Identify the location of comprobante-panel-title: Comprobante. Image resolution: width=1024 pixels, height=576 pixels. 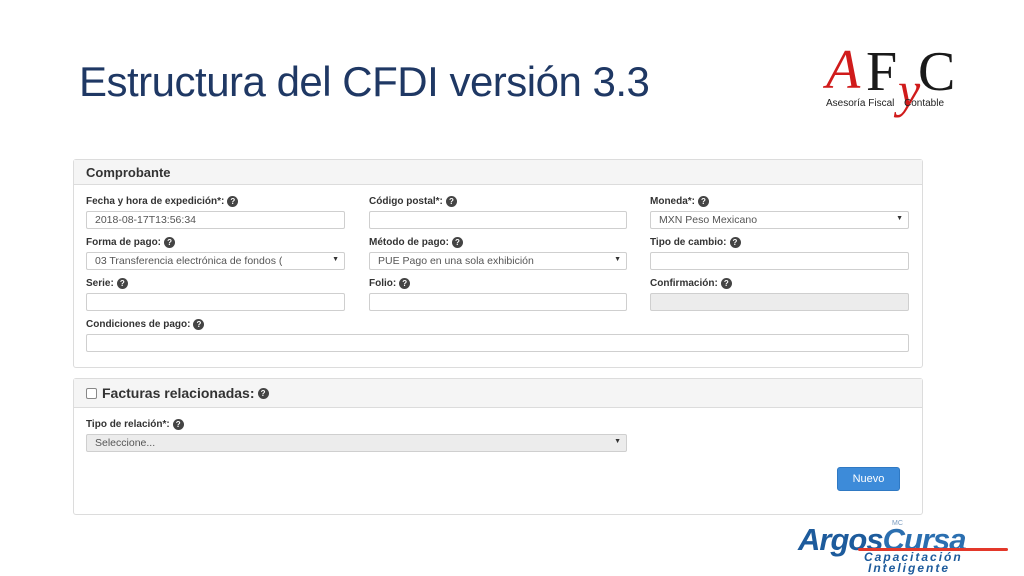
(498, 172).